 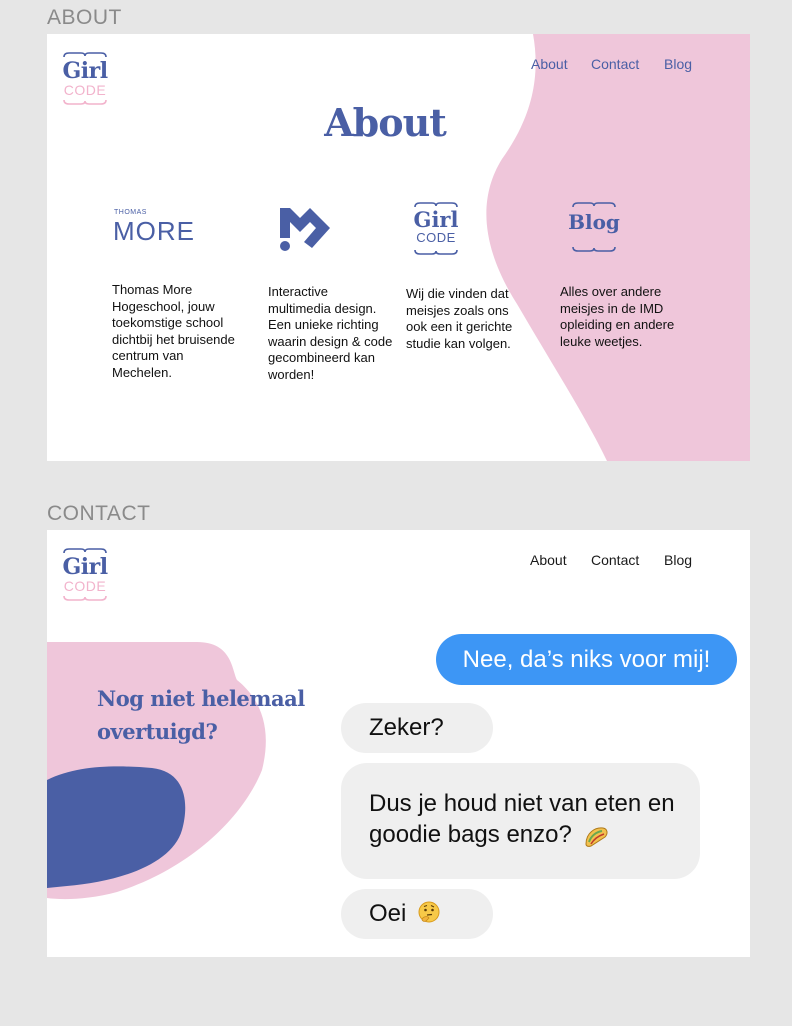 What do you see at coordinates (154, 231) in the screenshot?
I see `thomas-more-logo-big: MORE` at bounding box center [154, 231].